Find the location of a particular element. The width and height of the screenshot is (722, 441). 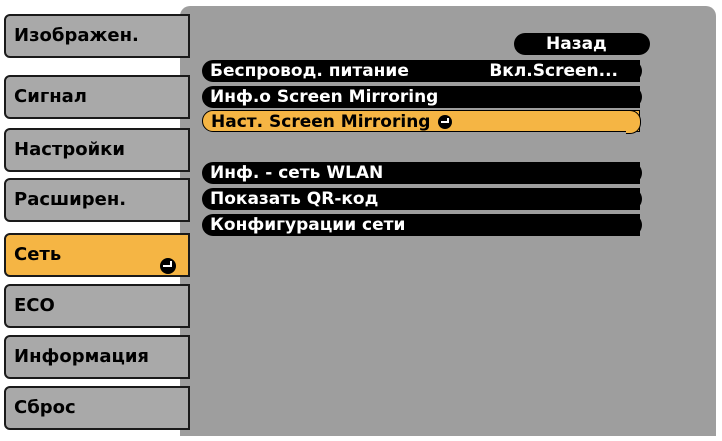

menu-item-wlan-info: Инф. - сеть WLAN is located at coordinates (422, 173).